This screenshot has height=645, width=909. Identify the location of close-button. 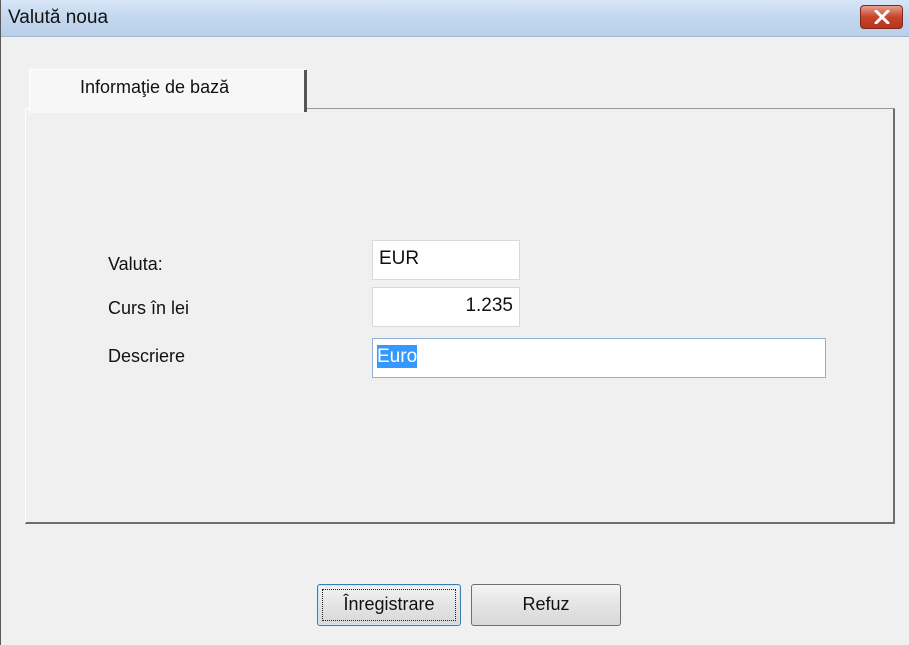
(881, 17).